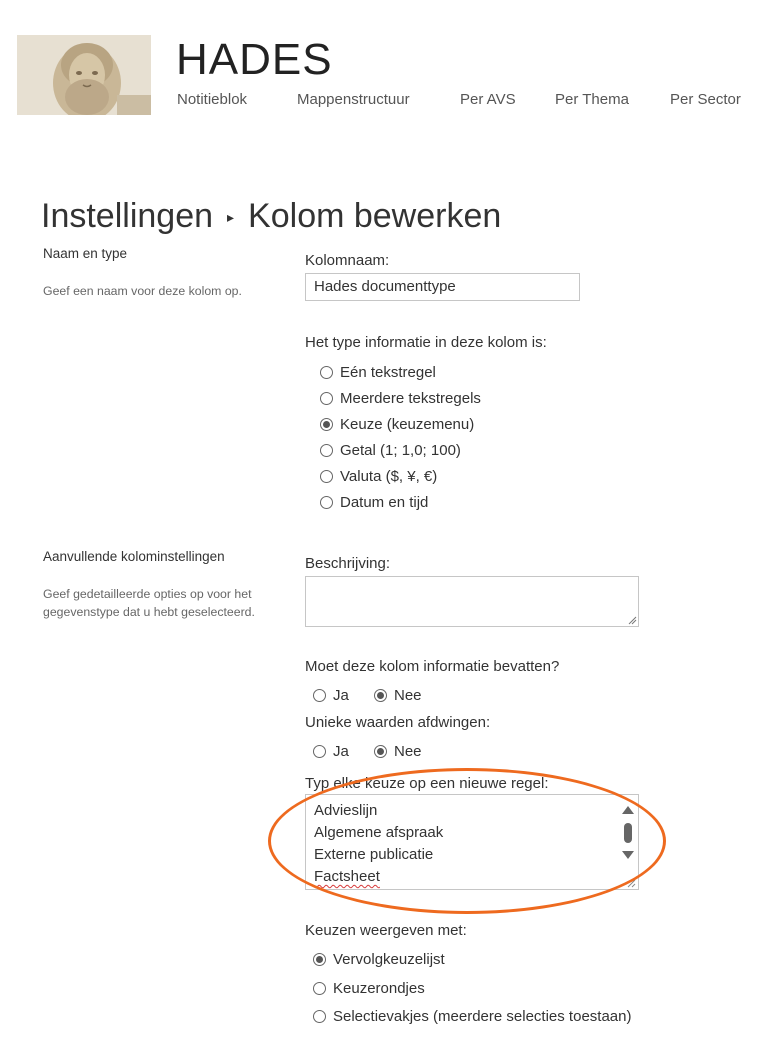 This screenshot has height=1053, width=763. What do you see at coordinates (378, 833) in the screenshot?
I see `choice-line: Algemene afspraak` at bounding box center [378, 833].